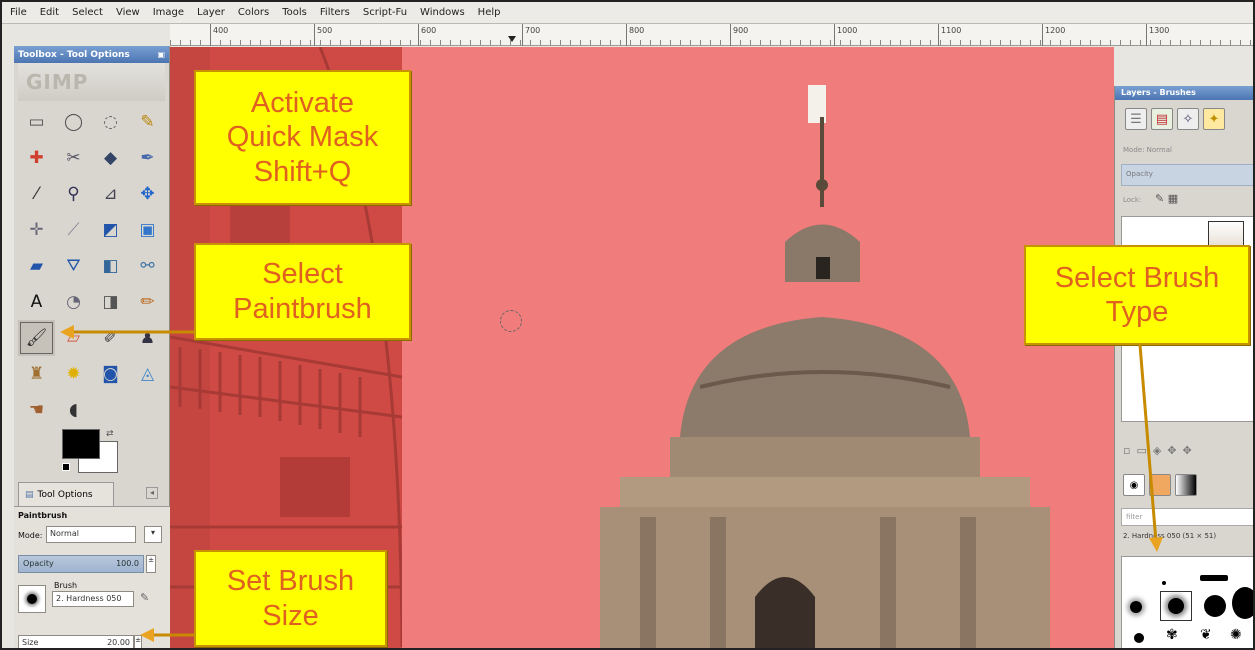 Image resolution: width=1255 pixels, height=650 pixels. What do you see at coordinates (73, 302) in the screenshot?
I see `bucket-fill-tool-button: ◔` at bounding box center [73, 302].